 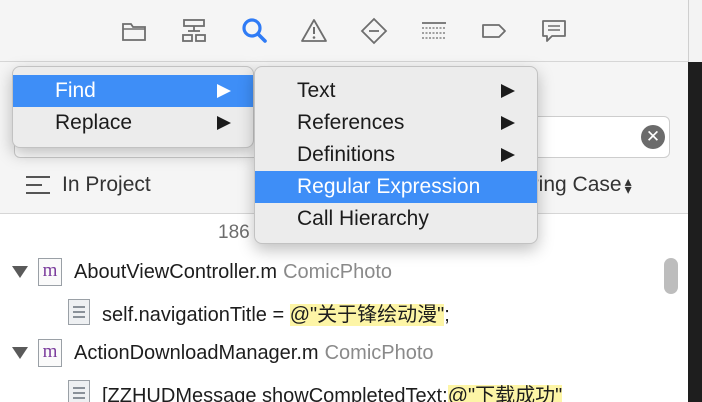 I want to click on tag-icon, so click(x=494, y=31).